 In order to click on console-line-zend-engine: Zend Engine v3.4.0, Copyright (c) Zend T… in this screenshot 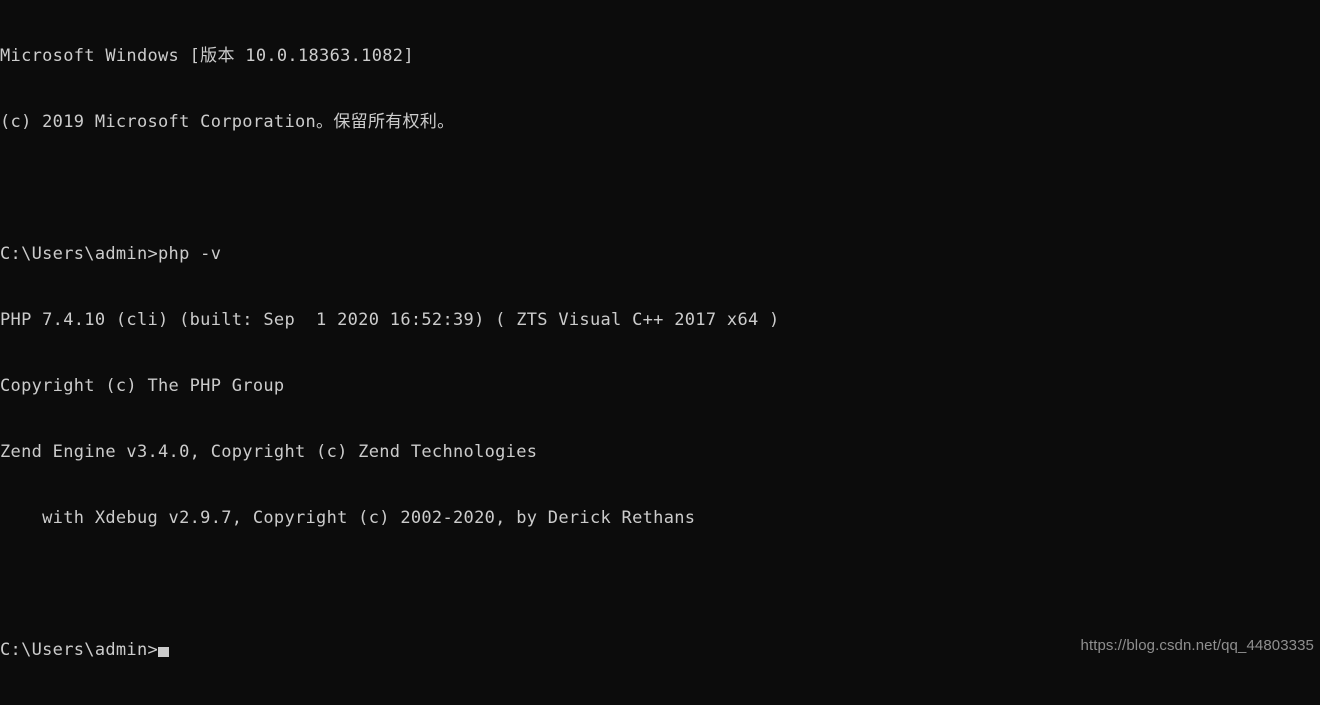, I will do `click(269, 452)`.